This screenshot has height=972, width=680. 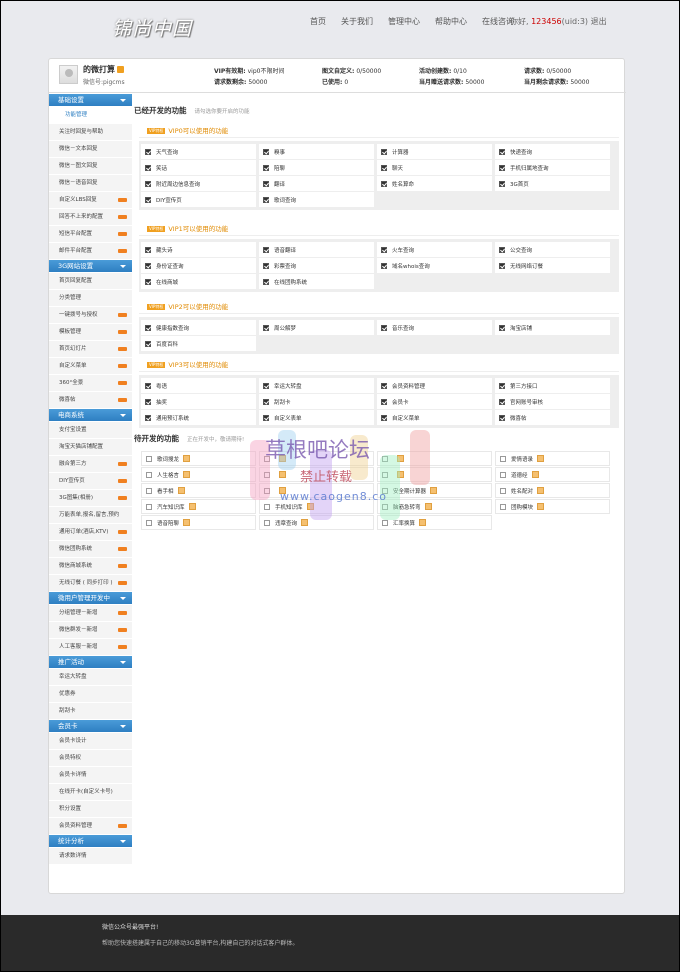 What do you see at coordinates (316, 183) in the screenshot?
I see `feature-option: 翻译` at bounding box center [316, 183].